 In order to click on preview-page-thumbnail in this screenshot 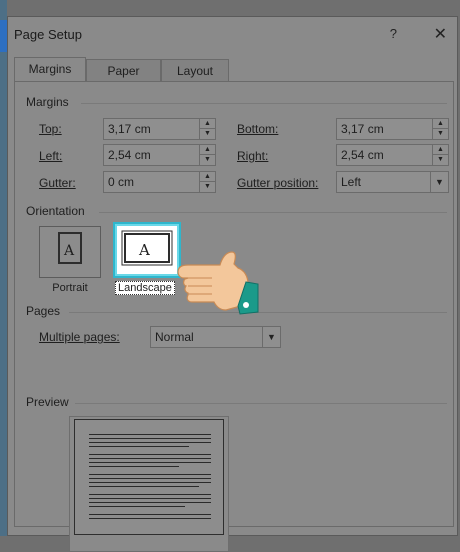, I will do `click(149, 477)`.